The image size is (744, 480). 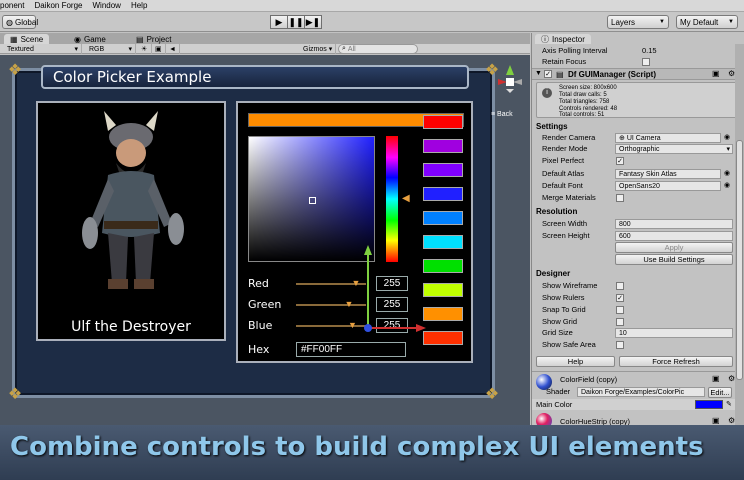 What do you see at coordinates (575, 361) in the screenshot?
I see `help-button: Help` at bounding box center [575, 361].